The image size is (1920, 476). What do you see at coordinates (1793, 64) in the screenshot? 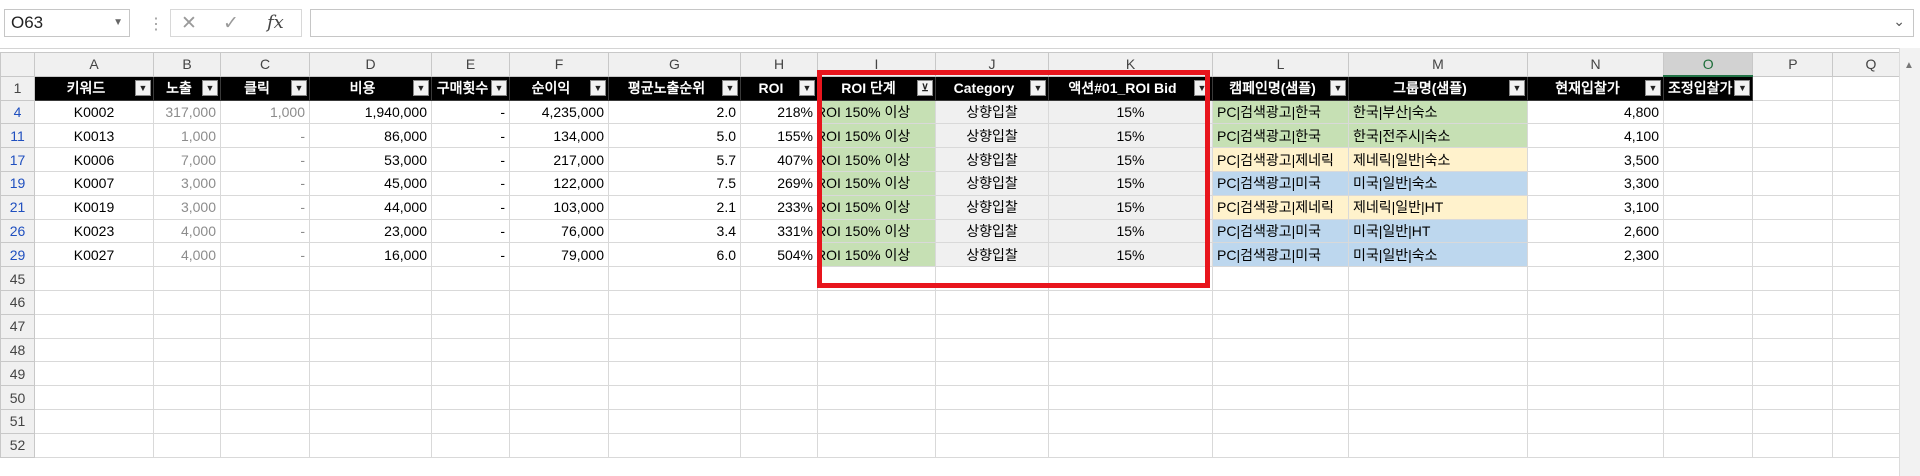
I see `column-header-p: P` at bounding box center [1793, 64].